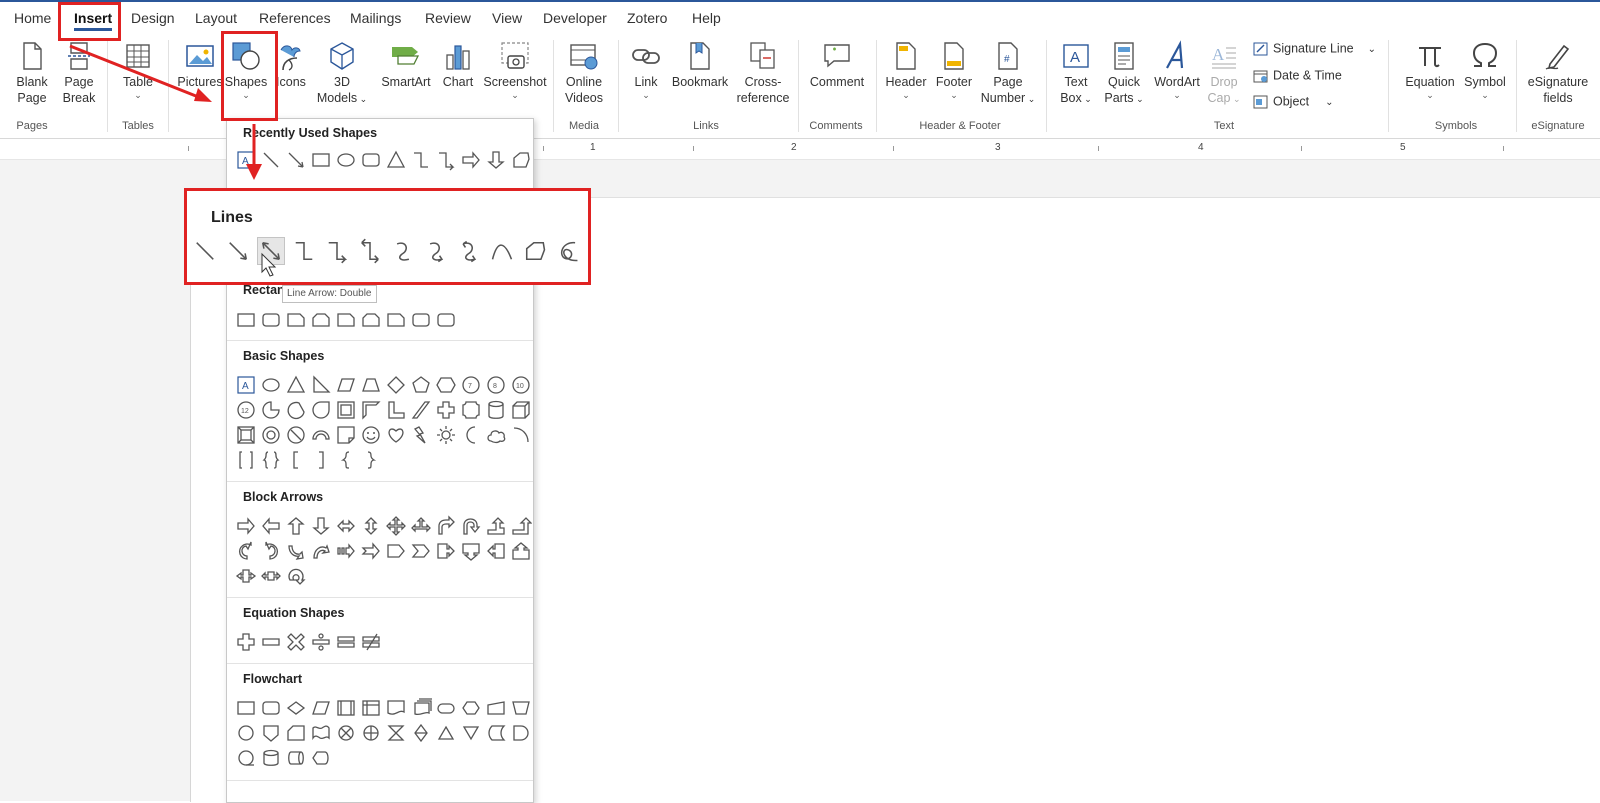  Describe the element at coordinates (496, 733) in the screenshot. I see `shape-fstored` at that location.